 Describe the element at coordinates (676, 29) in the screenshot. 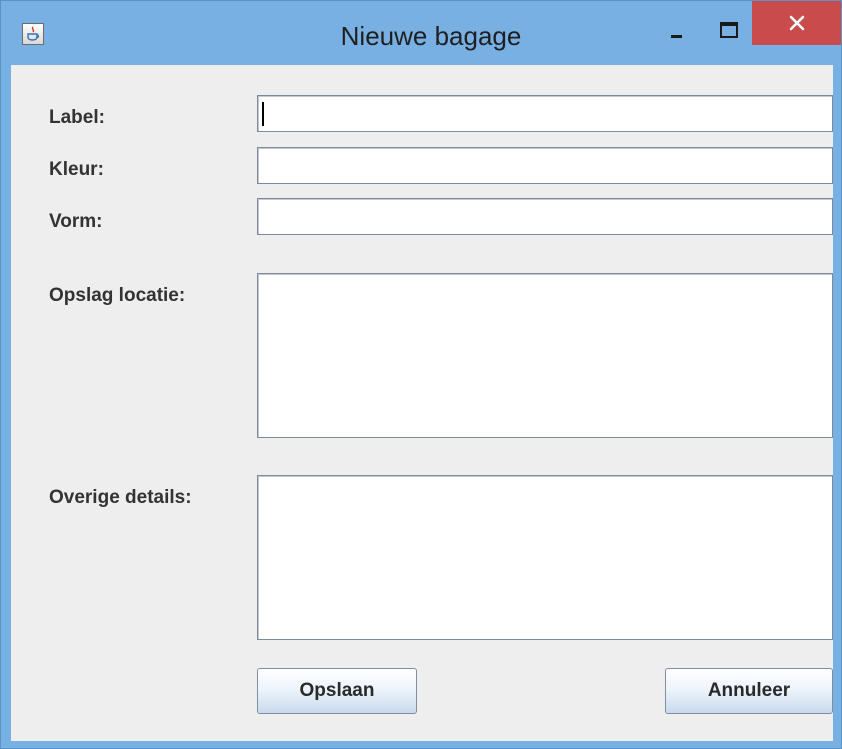

I see `minimize-button` at that location.